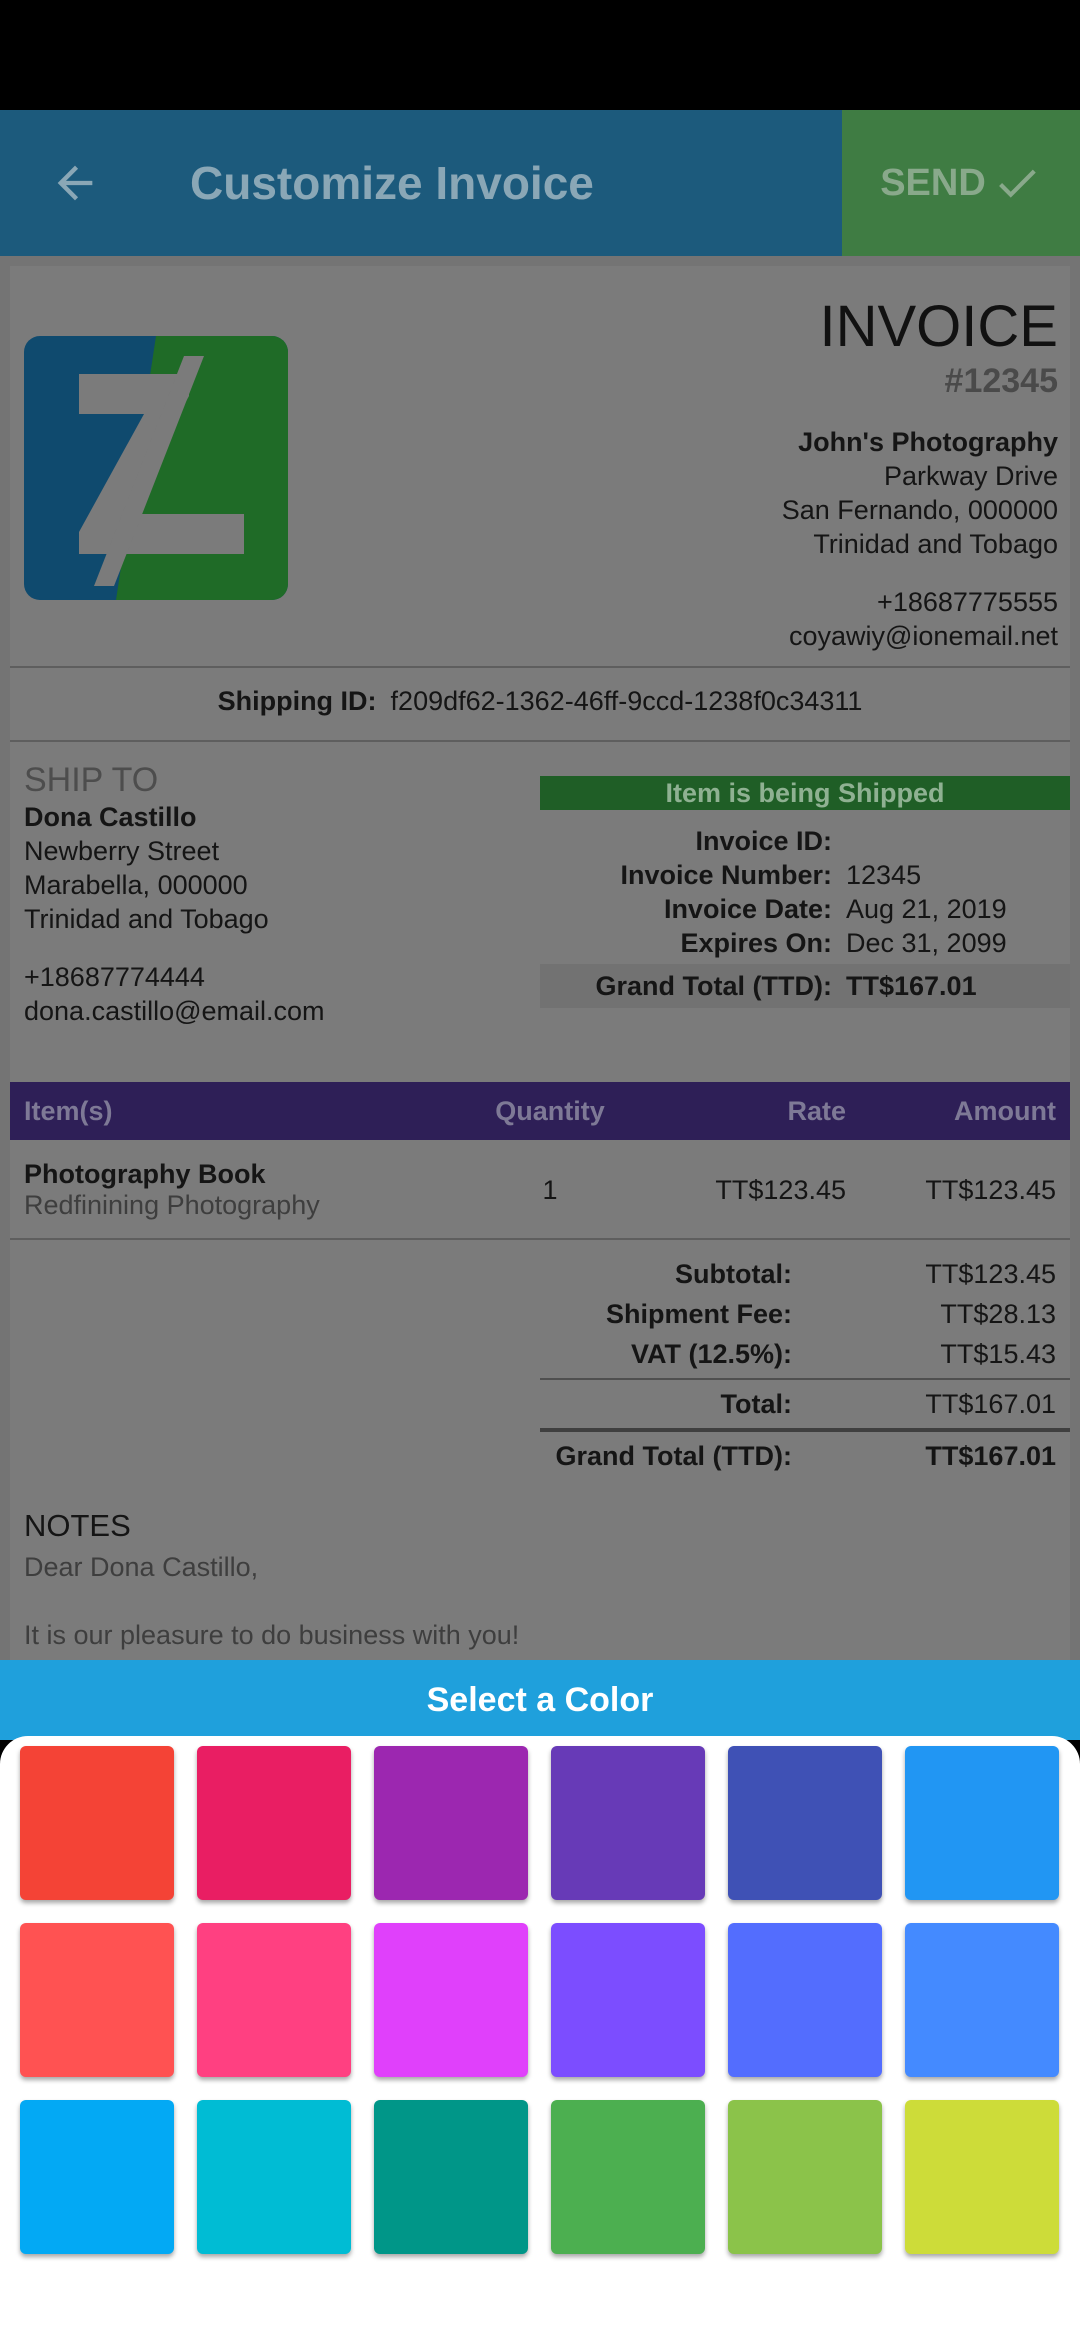 The width and height of the screenshot is (1080, 2336). What do you see at coordinates (805, 1354) in the screenshot?
I see `vat-row: VAT (12.5%): TT$15.43` at bounding box center [805, 1354].